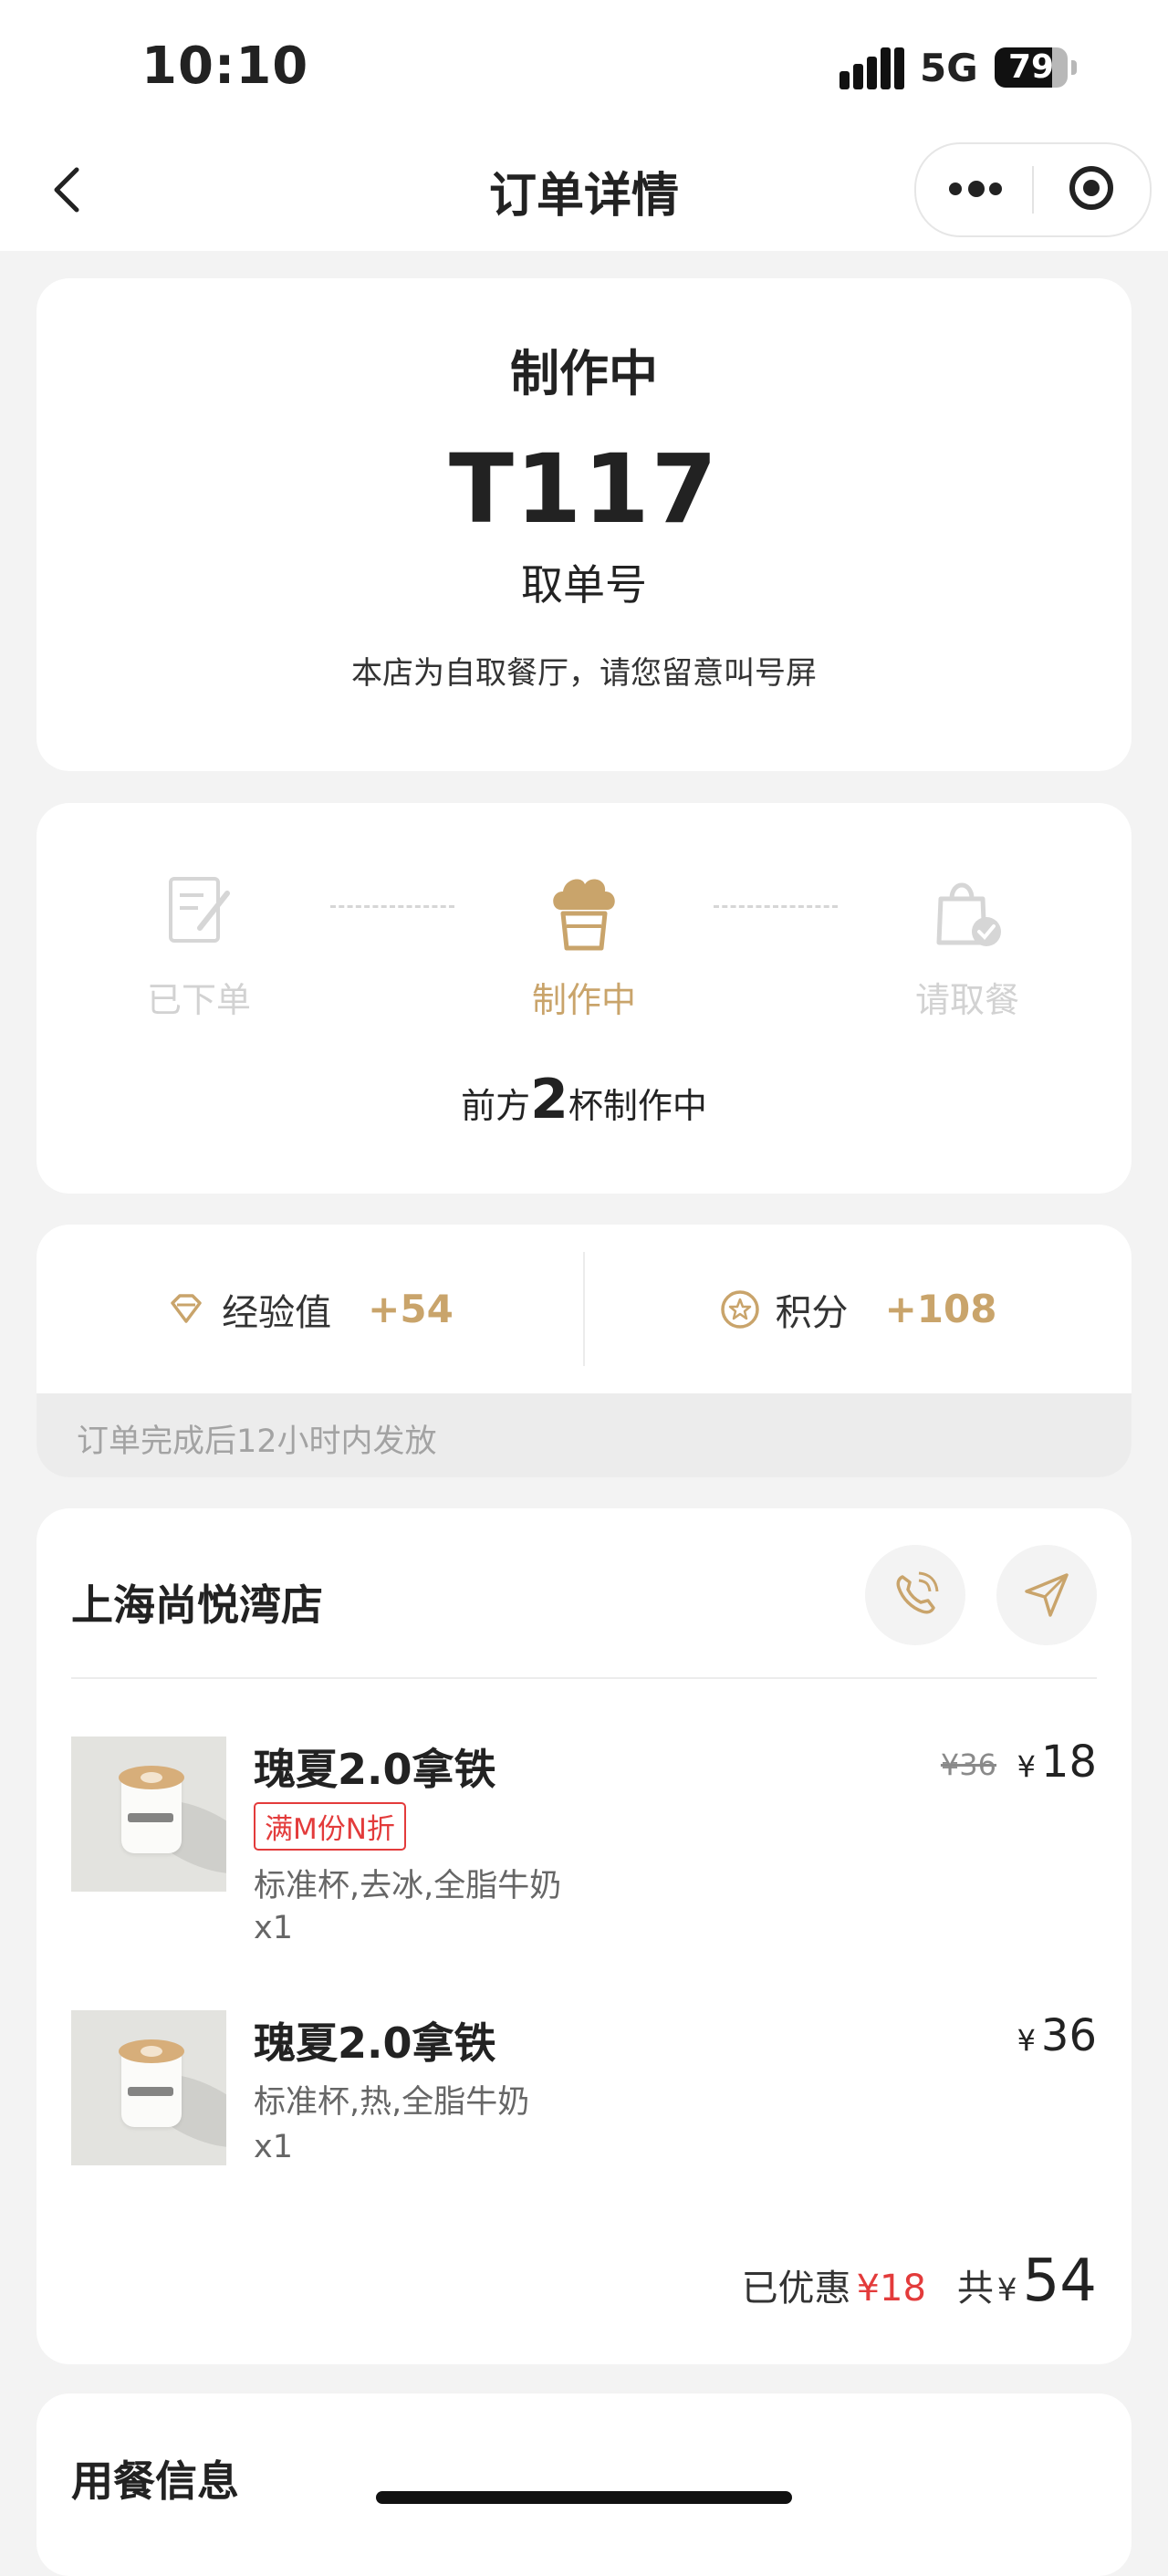  Describe the element at coordinates (408, 1886) in the screenshot. I see `item-spec: 标准杯,去冰,全脂牛奶` at that location.